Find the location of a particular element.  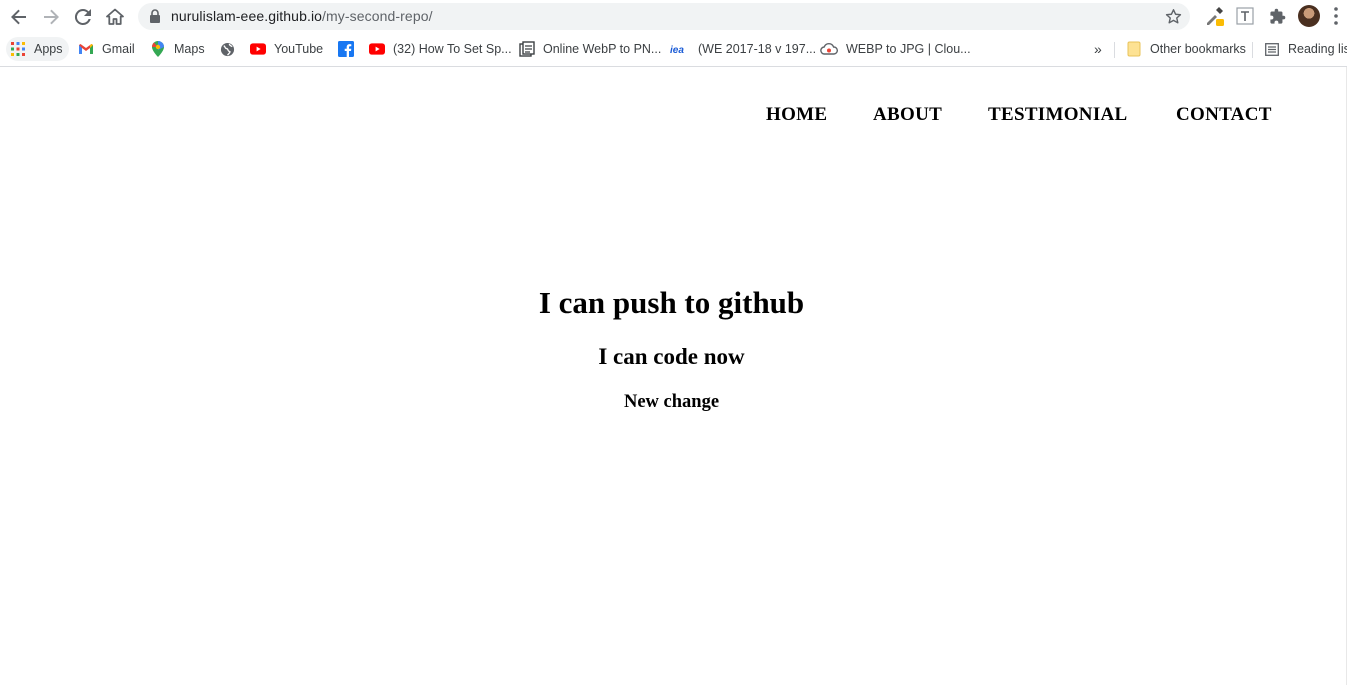

home-button is located at coordinates (115, 17).